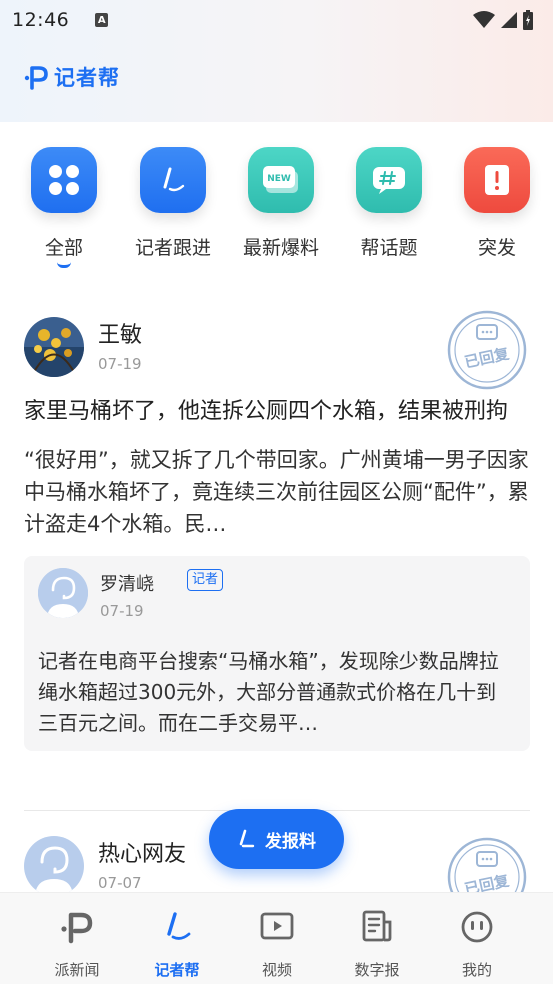 This screenshot has width=553, height=984. What do you see at coordinates (277, 927) in the screenshot?
I see `play-icon` at bounding box center [277, 927].